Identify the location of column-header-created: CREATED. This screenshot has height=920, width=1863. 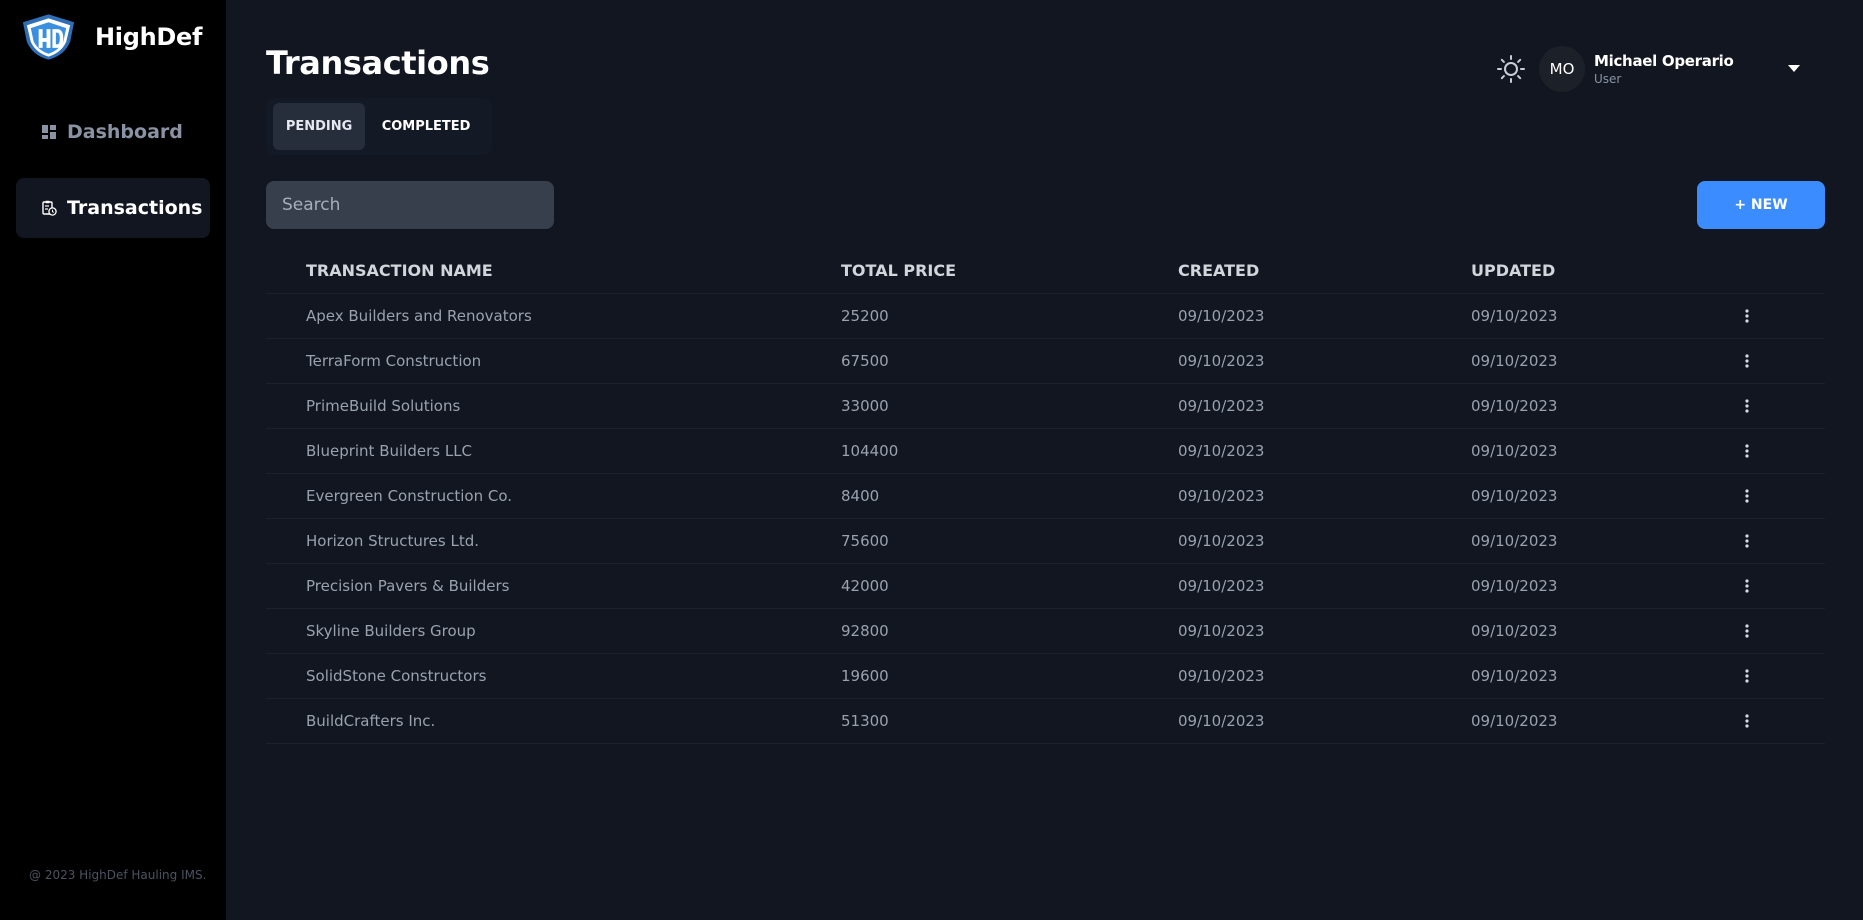
(1218, 270).